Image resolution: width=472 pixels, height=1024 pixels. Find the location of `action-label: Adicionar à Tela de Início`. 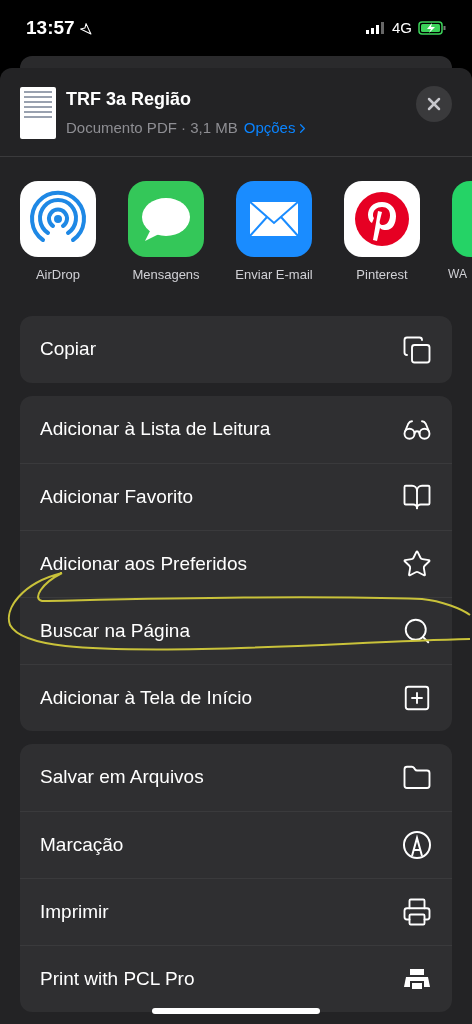

action-label: Adicionar à Tela de Início is located at coordinates (146, 697).